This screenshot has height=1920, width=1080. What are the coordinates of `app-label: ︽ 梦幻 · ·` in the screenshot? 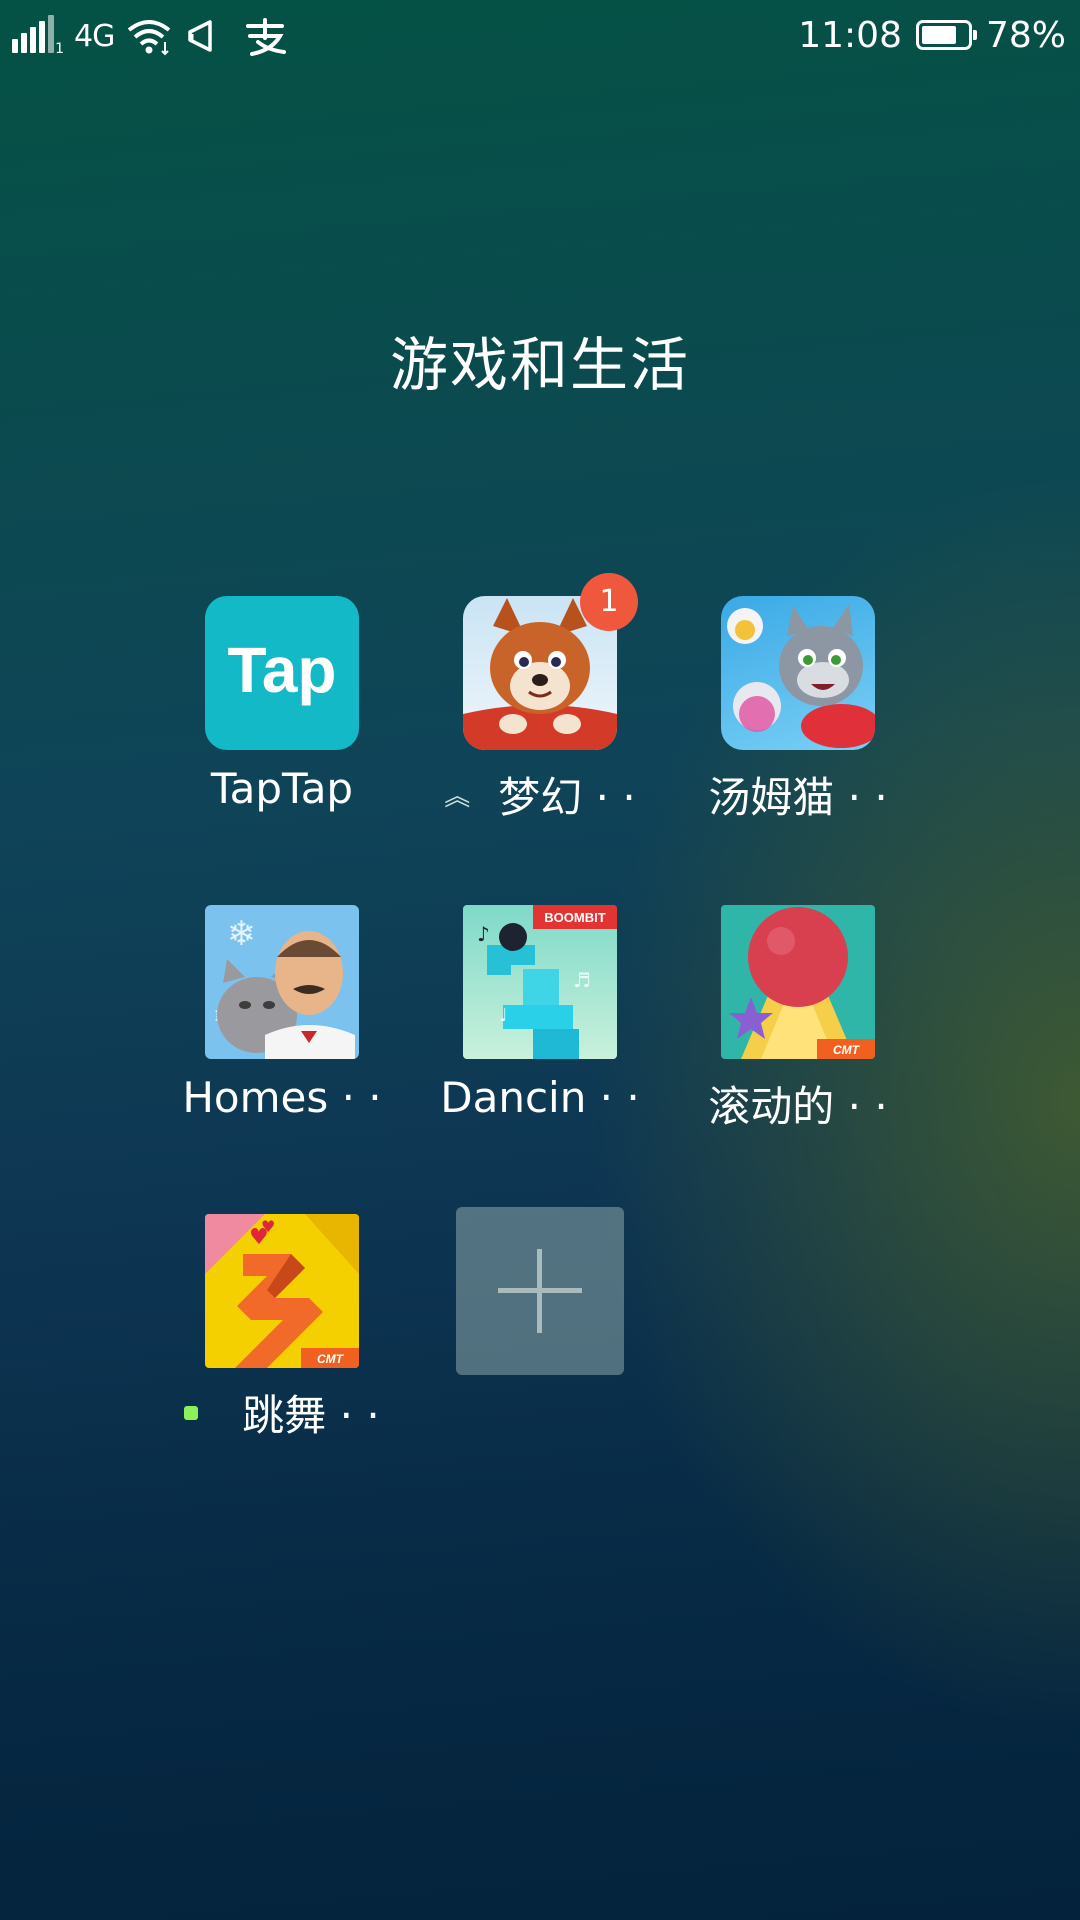 It's located at (540, 797).